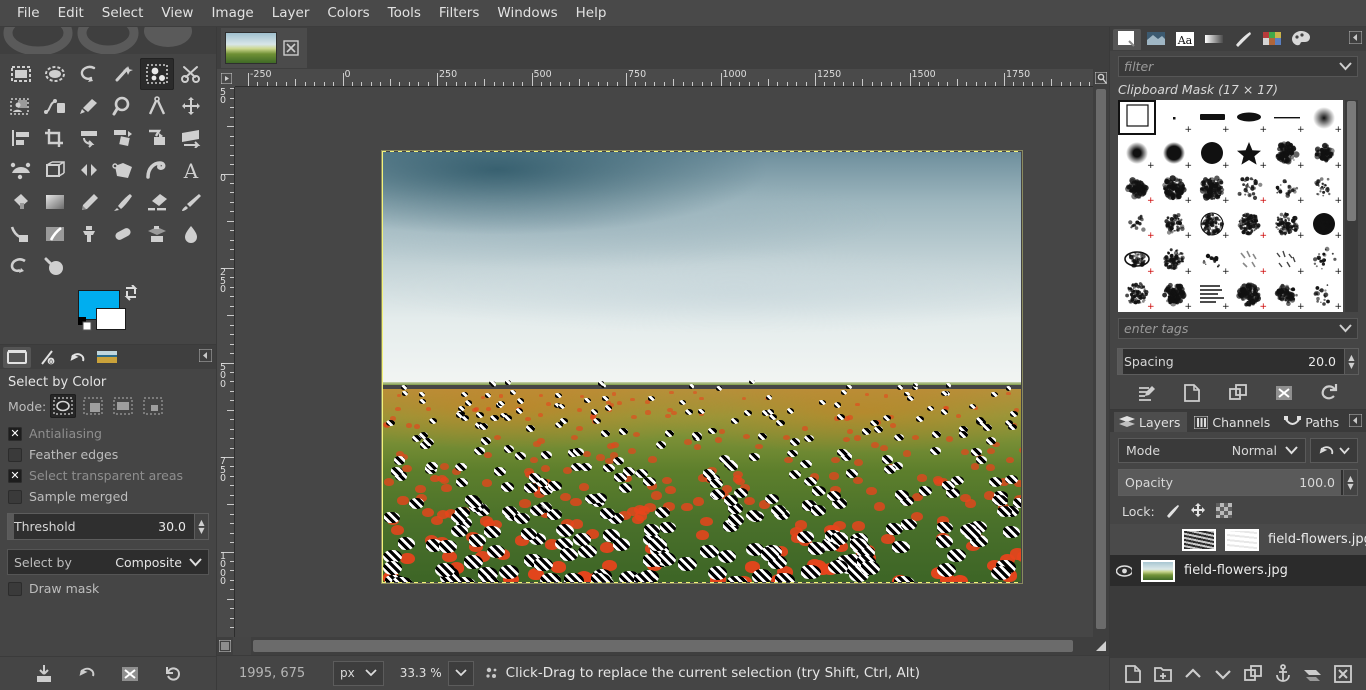 Image resolution: width=1366 pixels, height=690 pixels. I want to click on tool-mypaint-brush, so click(55, 234).